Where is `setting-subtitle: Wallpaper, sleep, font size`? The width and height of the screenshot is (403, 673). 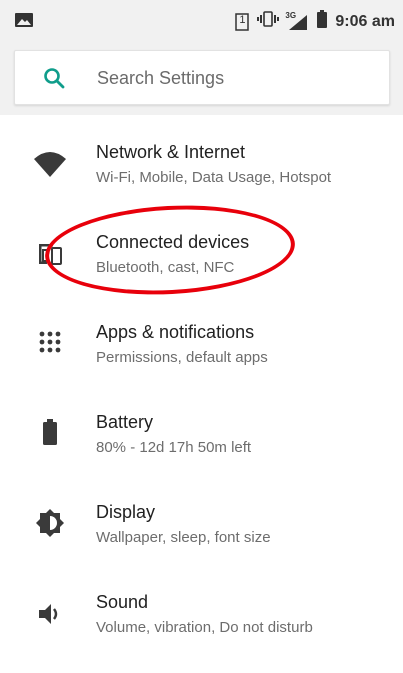
setting-subtitle: Wallpaper, sleep, font size is located at coordinates (183, 537).